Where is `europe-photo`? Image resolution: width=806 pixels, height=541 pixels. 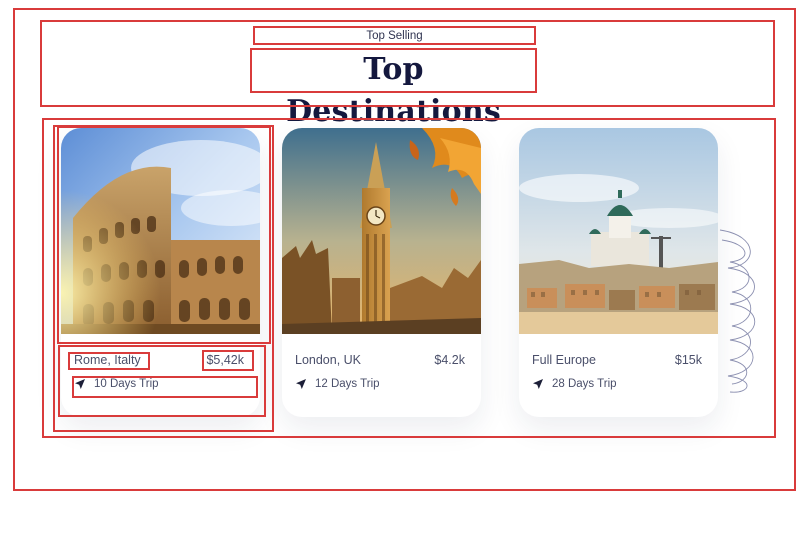 europe-photo is located at coordinates (618, 231).